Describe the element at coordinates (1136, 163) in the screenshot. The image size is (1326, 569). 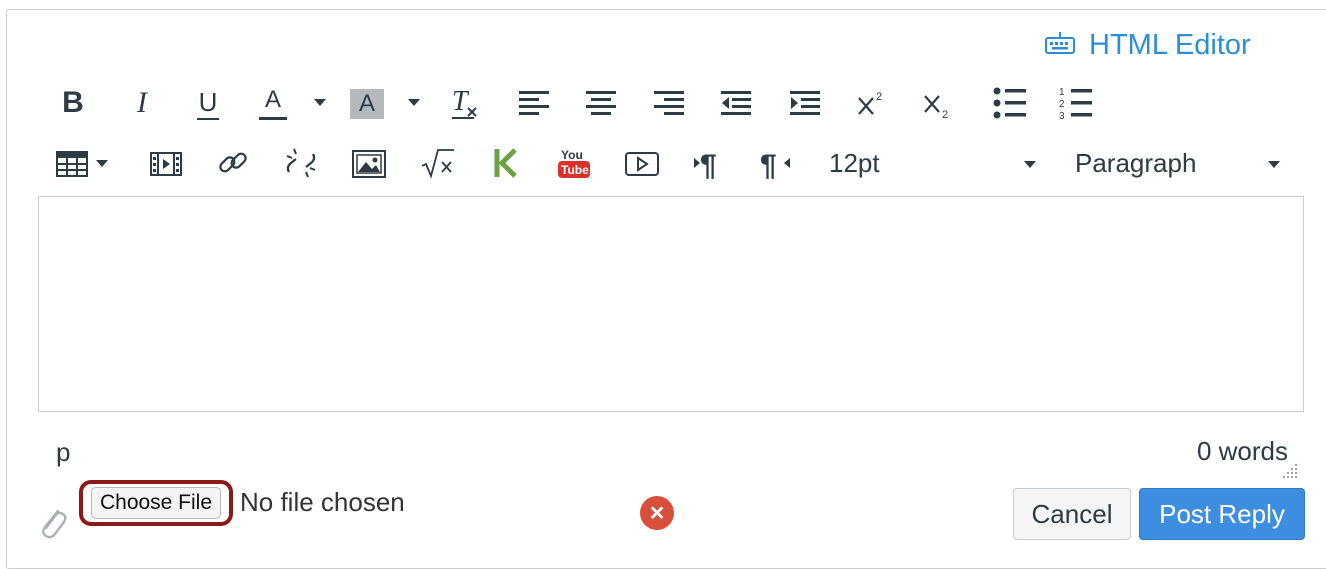
I see `format-value: Paragraph` at that location.